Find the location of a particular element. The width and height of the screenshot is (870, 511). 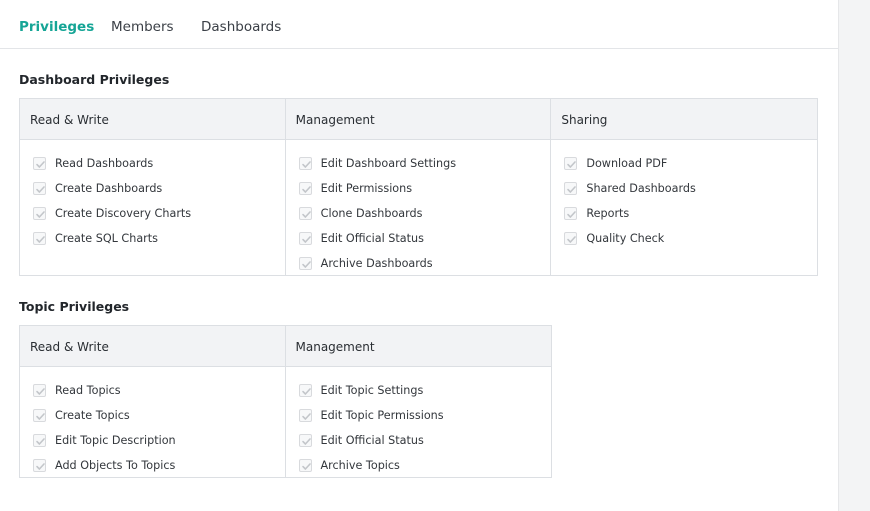

privilege-label: Create Discovery Charts is located at coordinates (123, 213).